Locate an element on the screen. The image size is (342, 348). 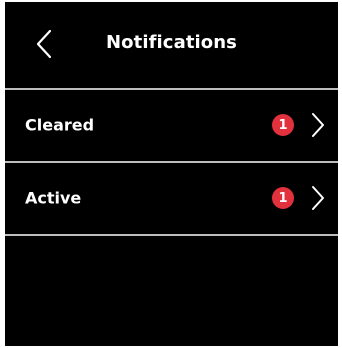
page-title: Notifications is located at coordinates (171, 42).